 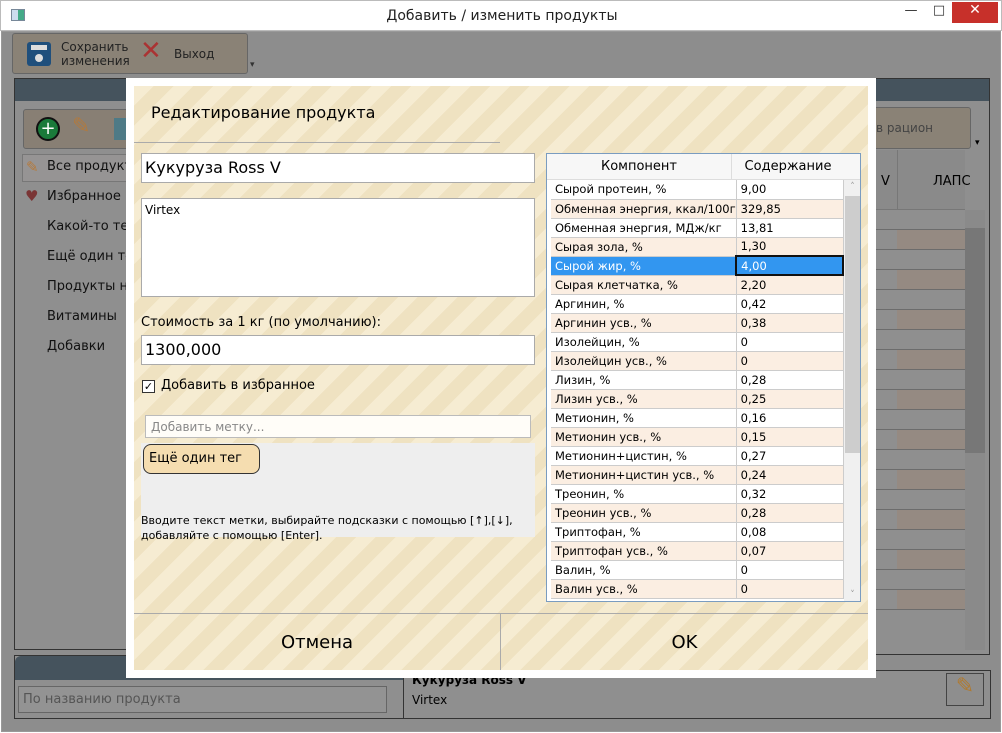 What do you see at coordinates (790, 228) in the screenshot?
I see `component-value-cell: 13,81` at bounding box center [790, 228].